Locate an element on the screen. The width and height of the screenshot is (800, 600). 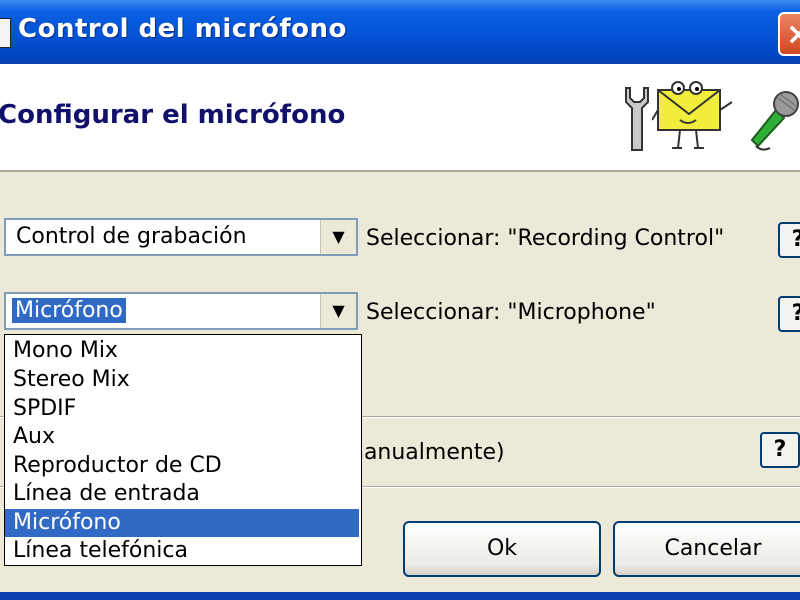
app-icon is located at coordinates (5, 33).